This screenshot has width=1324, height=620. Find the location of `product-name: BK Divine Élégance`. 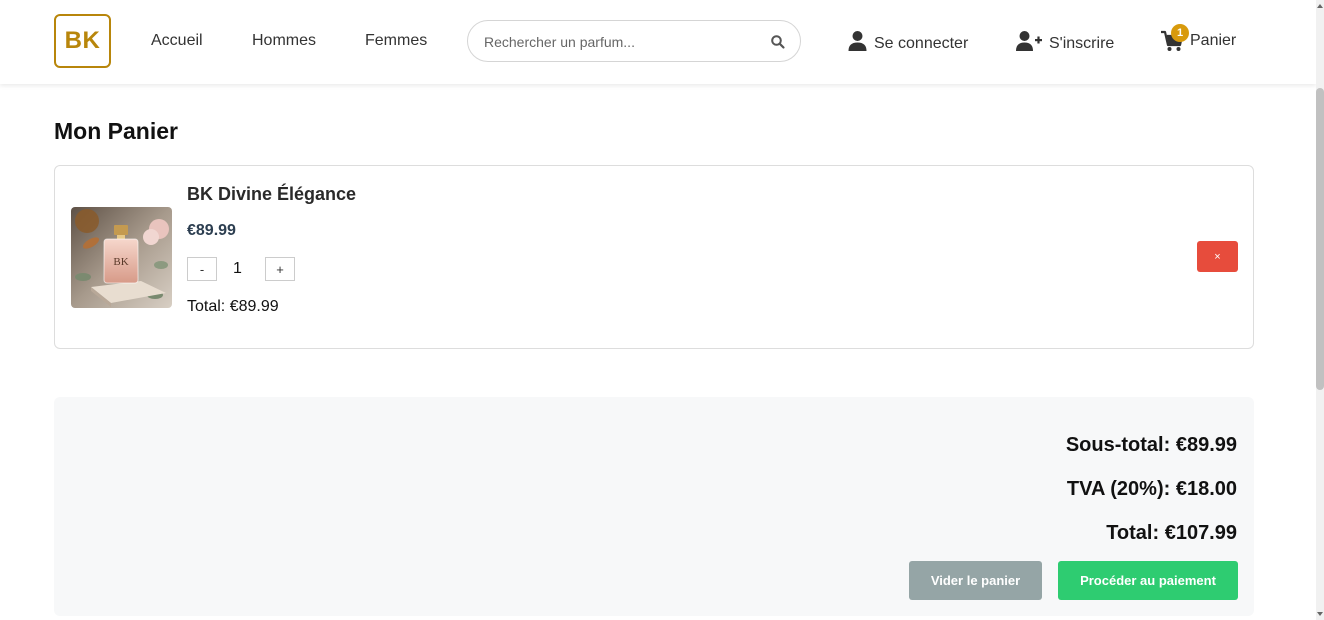

product-name: BK Divine Élégance is located at coordinates (271, 194).